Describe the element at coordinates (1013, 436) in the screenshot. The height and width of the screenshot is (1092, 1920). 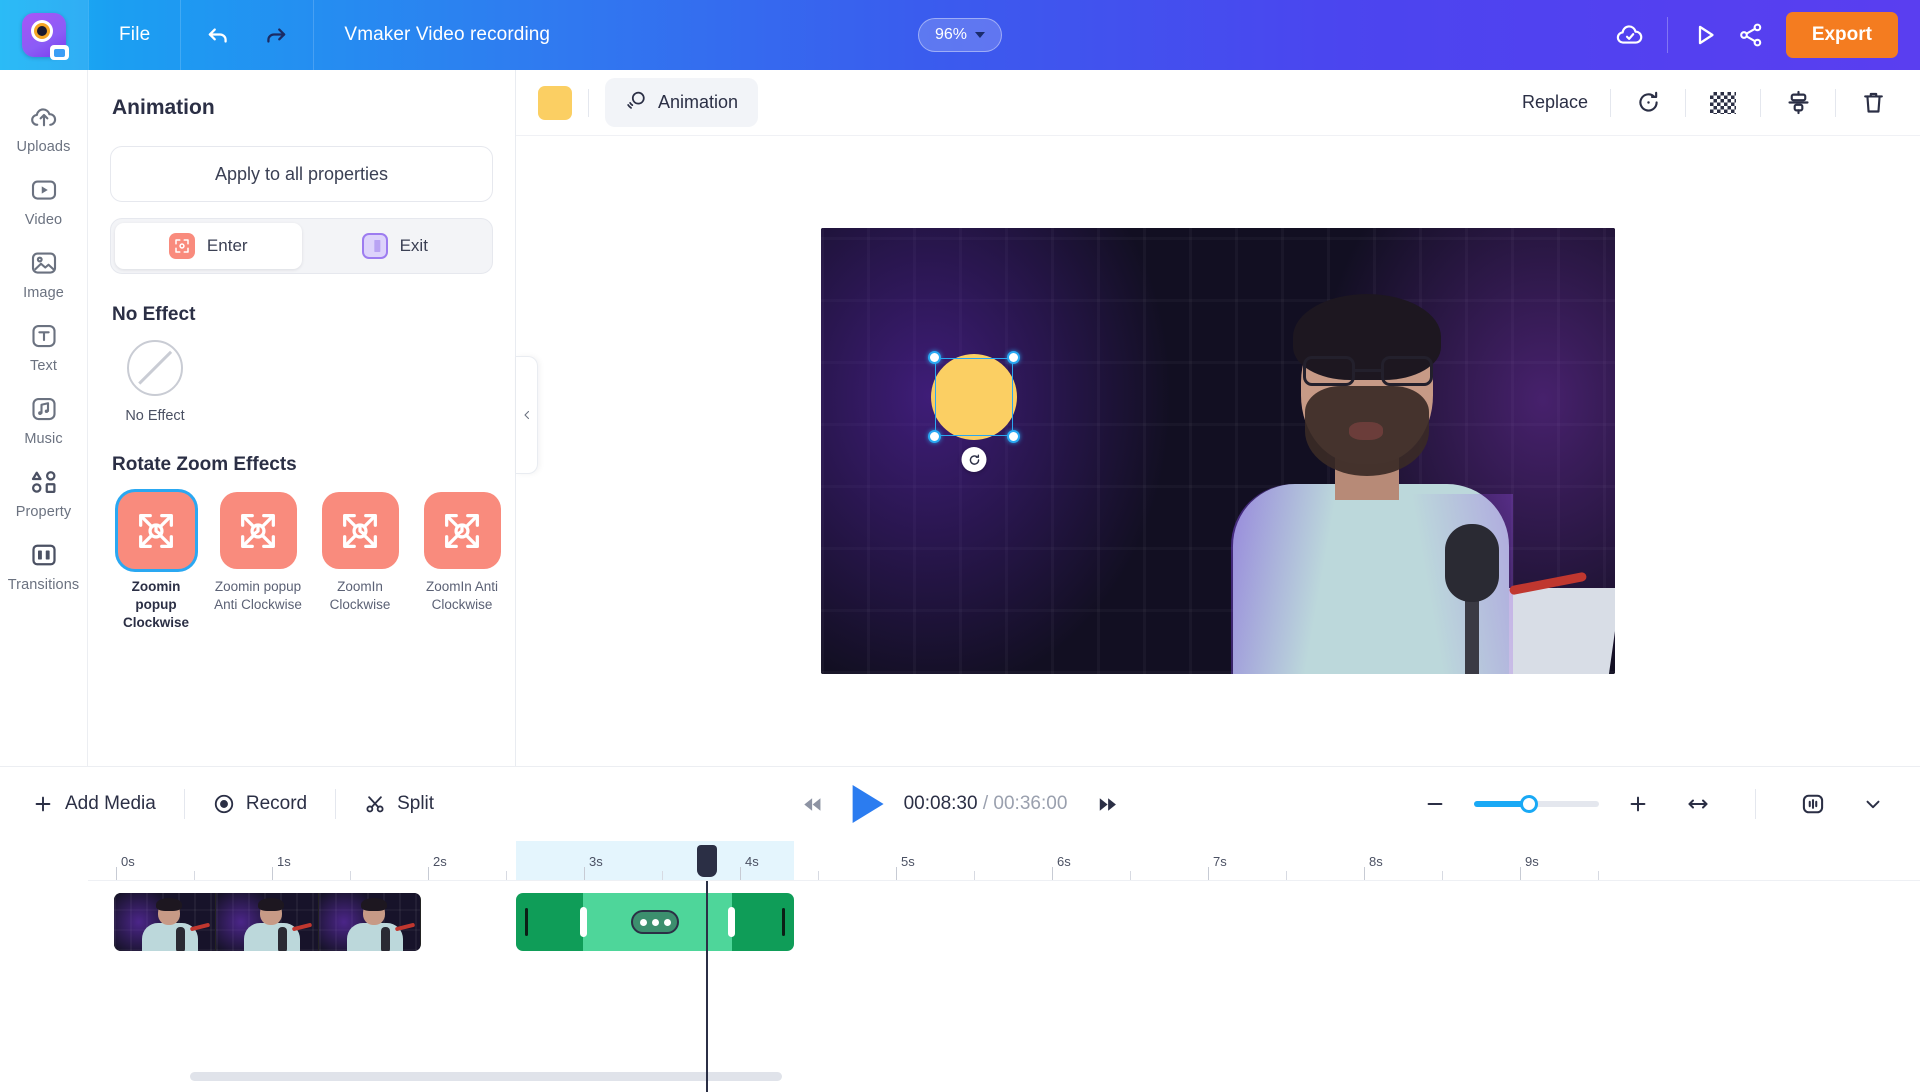
I see `resize-handle-bottom-right` at that location.